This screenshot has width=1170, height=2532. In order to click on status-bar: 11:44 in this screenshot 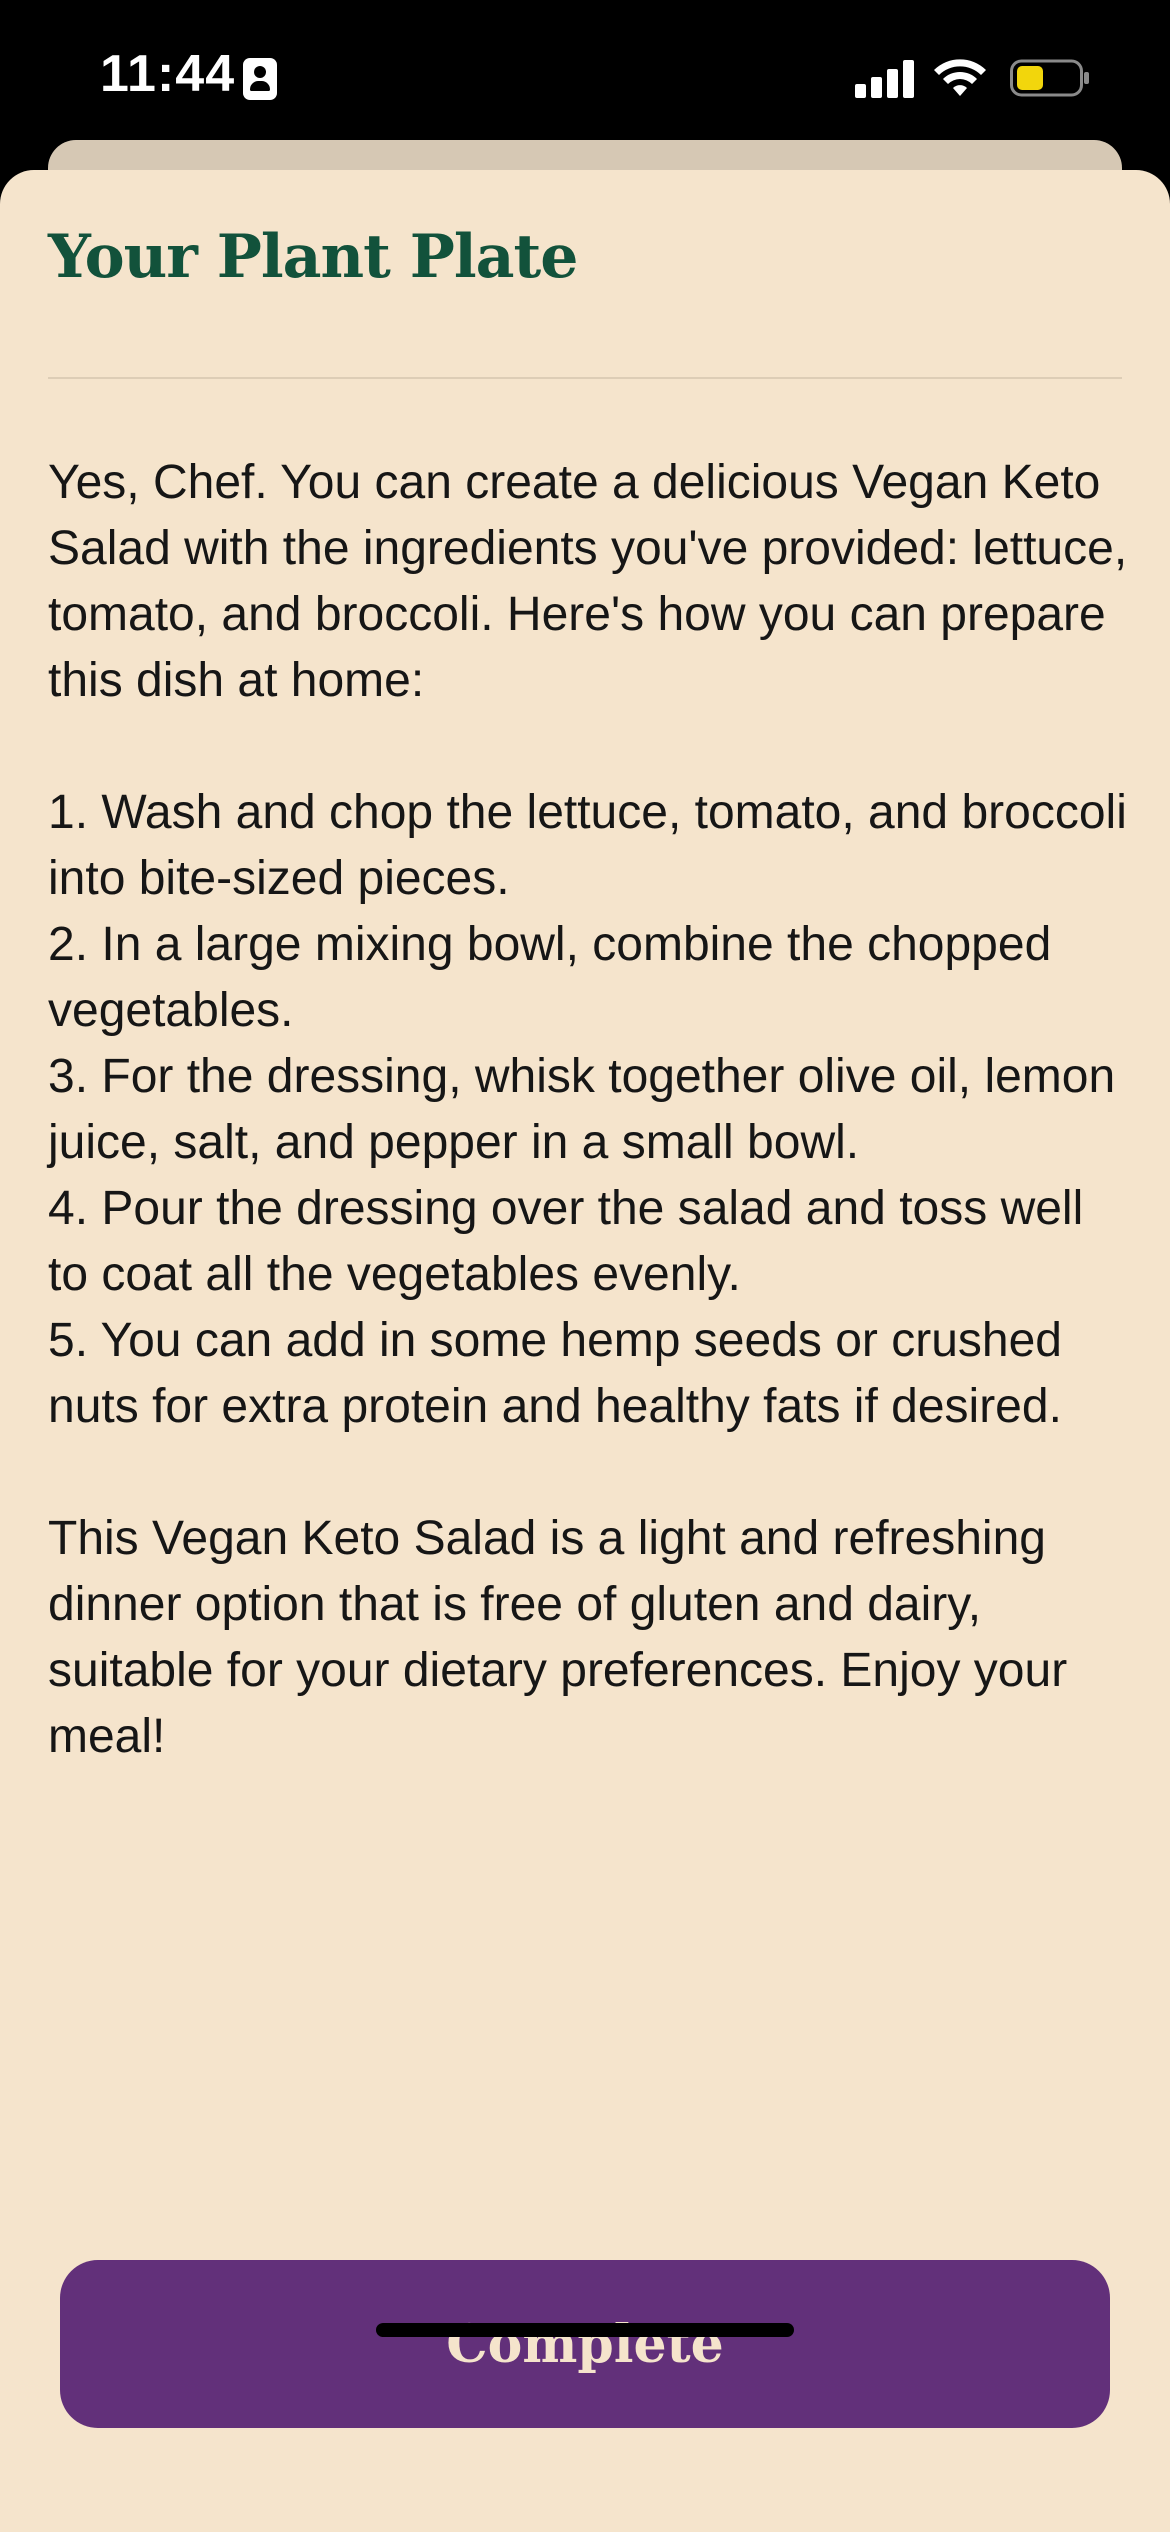, I will do `click(585, 75)`.